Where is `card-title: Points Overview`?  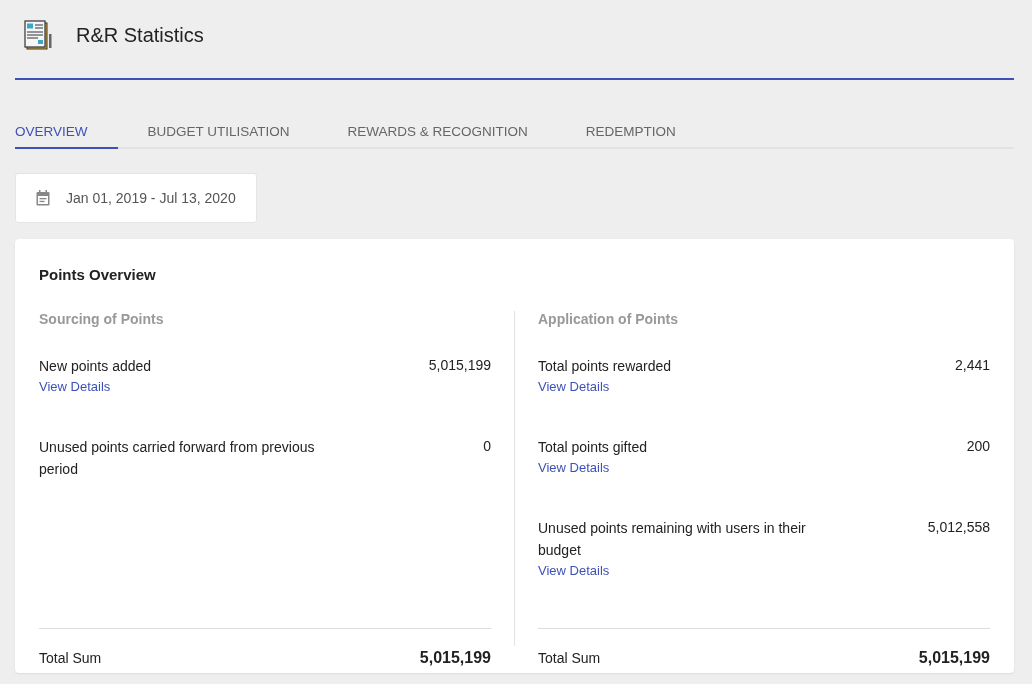
card-title: Points Overview is located at coordinates (98, 274).